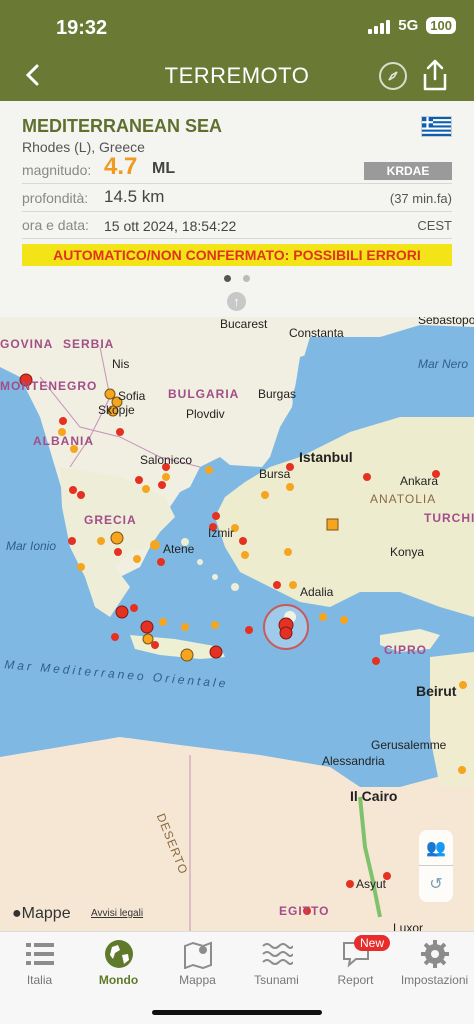  Describe the element at coordinates (39, 954) in the screenshot. I see `list-icon` at that location.